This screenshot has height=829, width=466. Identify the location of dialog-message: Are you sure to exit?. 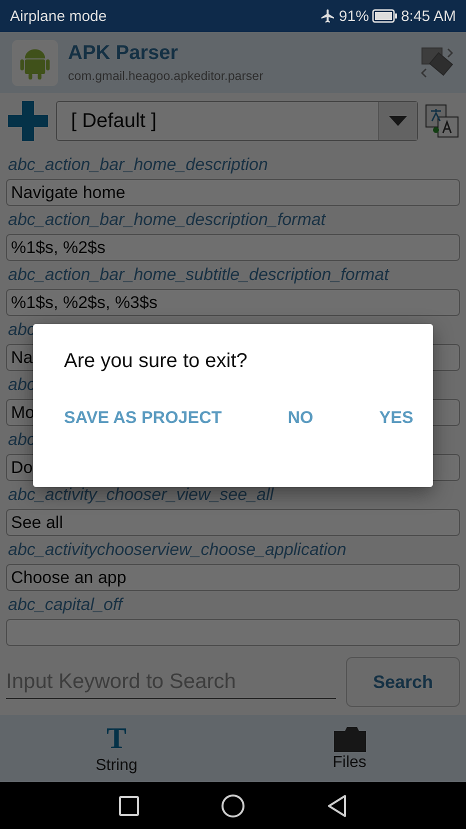
(156, 361).